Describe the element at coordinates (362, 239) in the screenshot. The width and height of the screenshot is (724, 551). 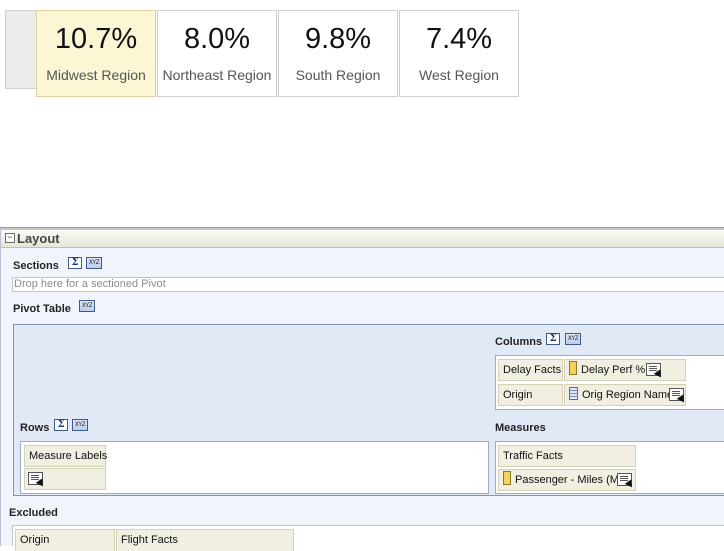
I see `layout-header: − Layout` at that location.